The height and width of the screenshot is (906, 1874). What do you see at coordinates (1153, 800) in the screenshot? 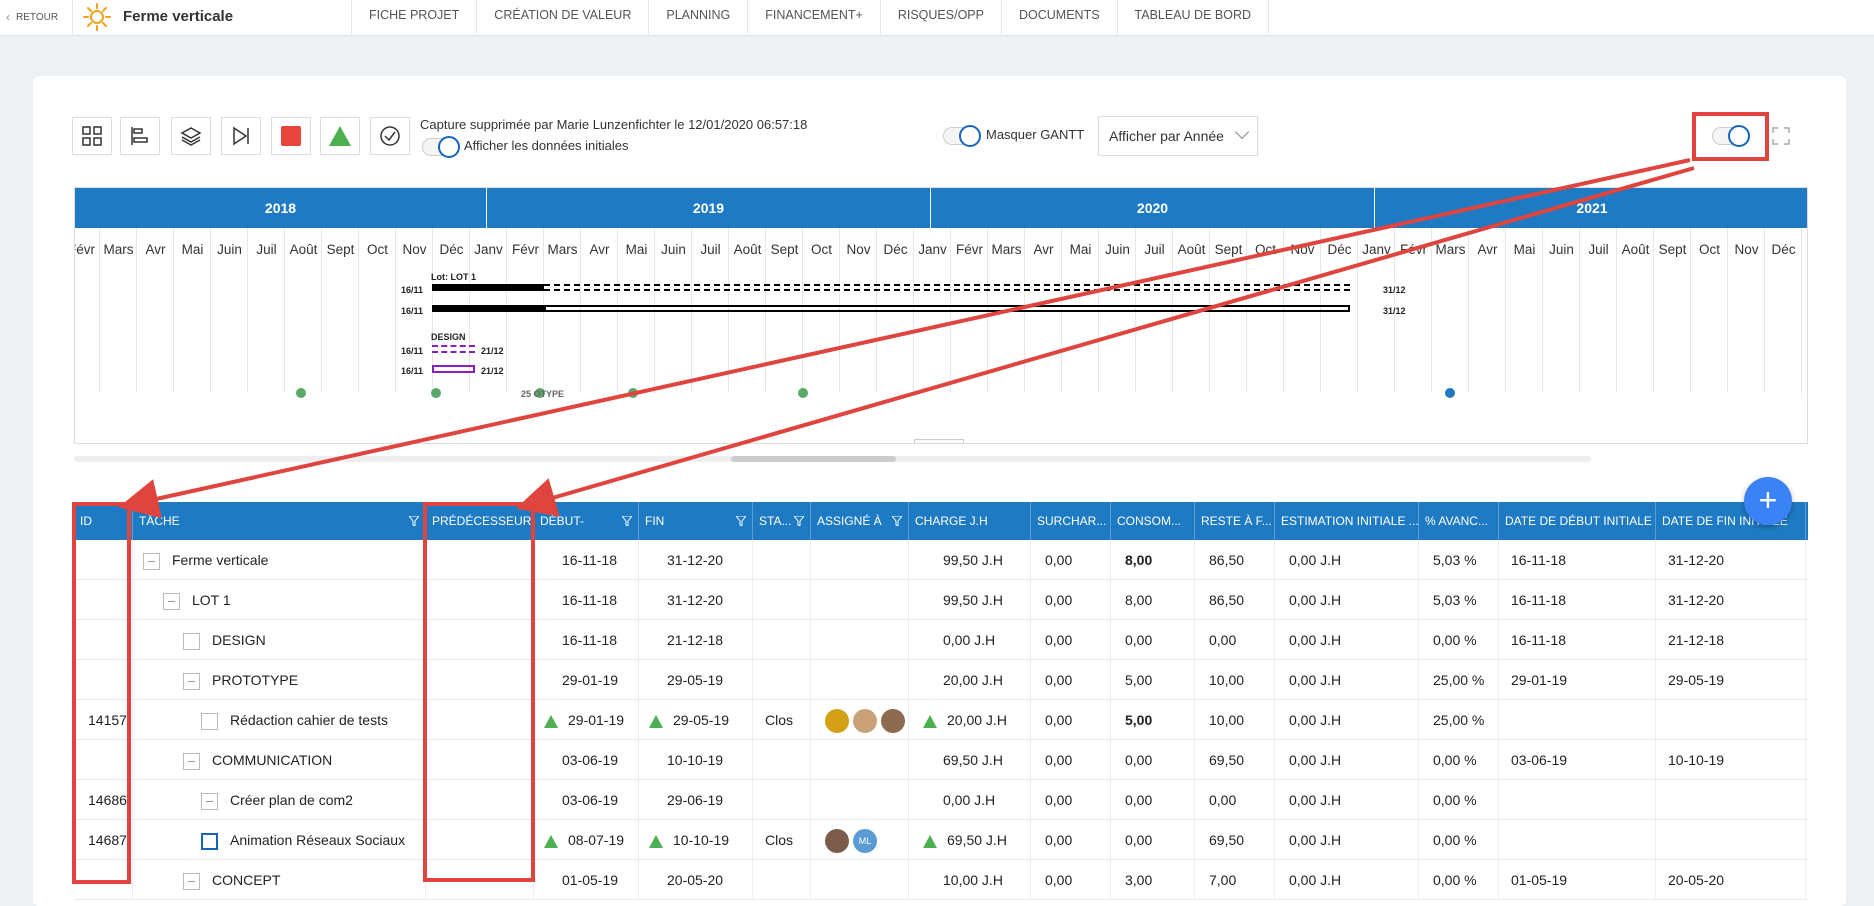
I see `cell-consom: 0,00` at bounding box center [1153, 800].